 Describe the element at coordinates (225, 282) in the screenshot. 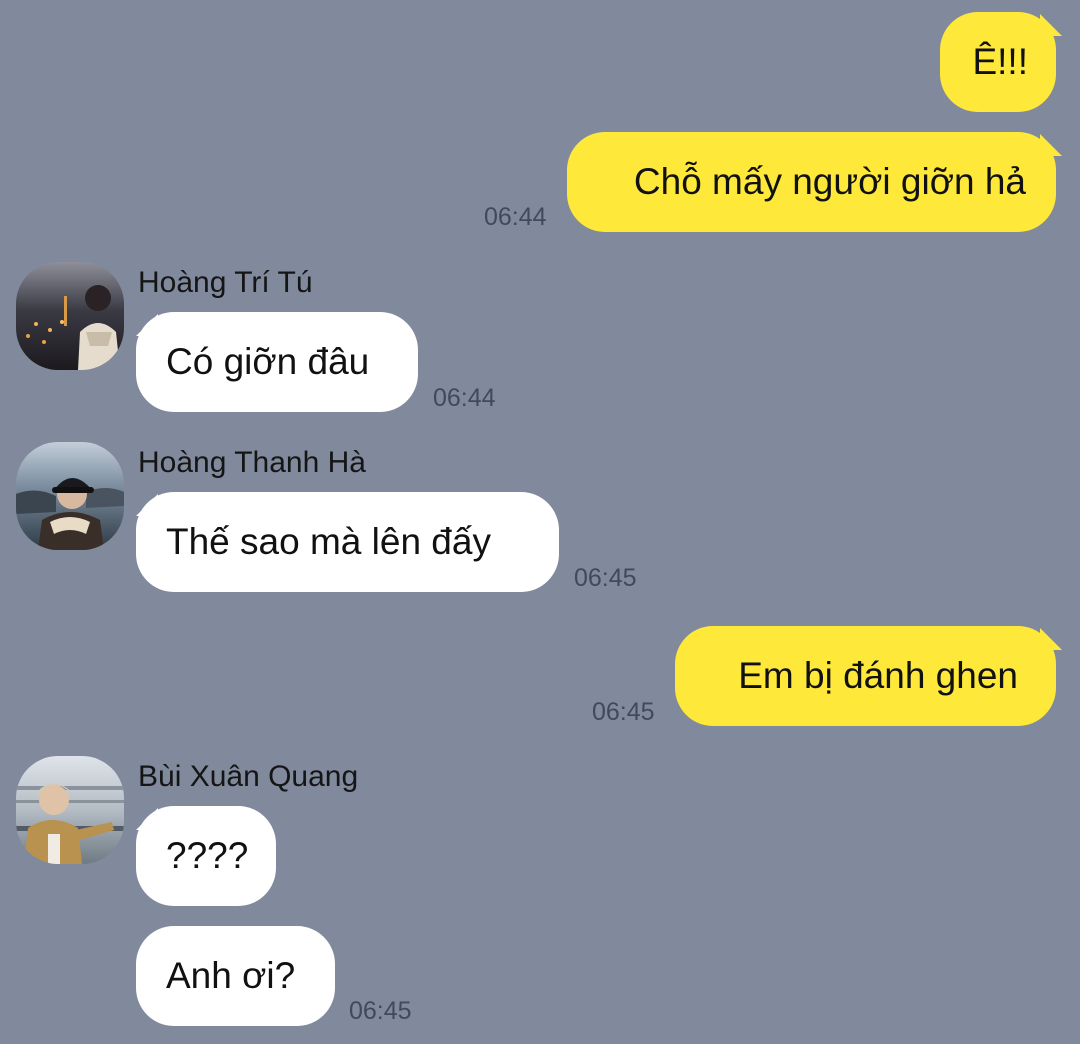

I see `sender-name: Hoàng Trí Tú` at that location.